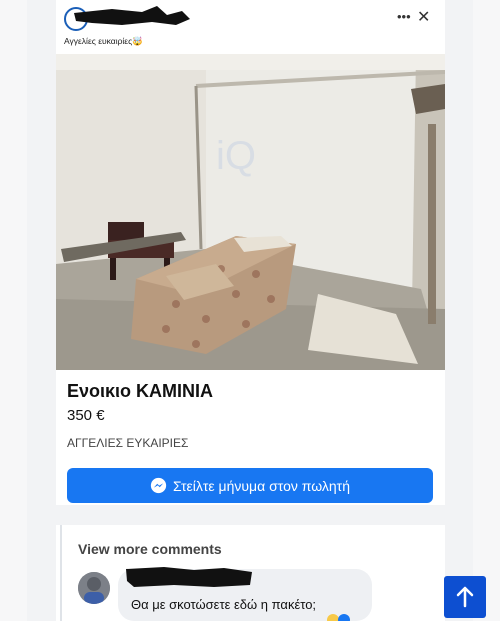 The height and width of the screenshot is (621, 500). What do you see at coordinates (250, 27) in the screenshot?
I see `post-header: Αγγελίες ευκαιρίες🤯 ••• ✕` at bounding box center [250, 27].